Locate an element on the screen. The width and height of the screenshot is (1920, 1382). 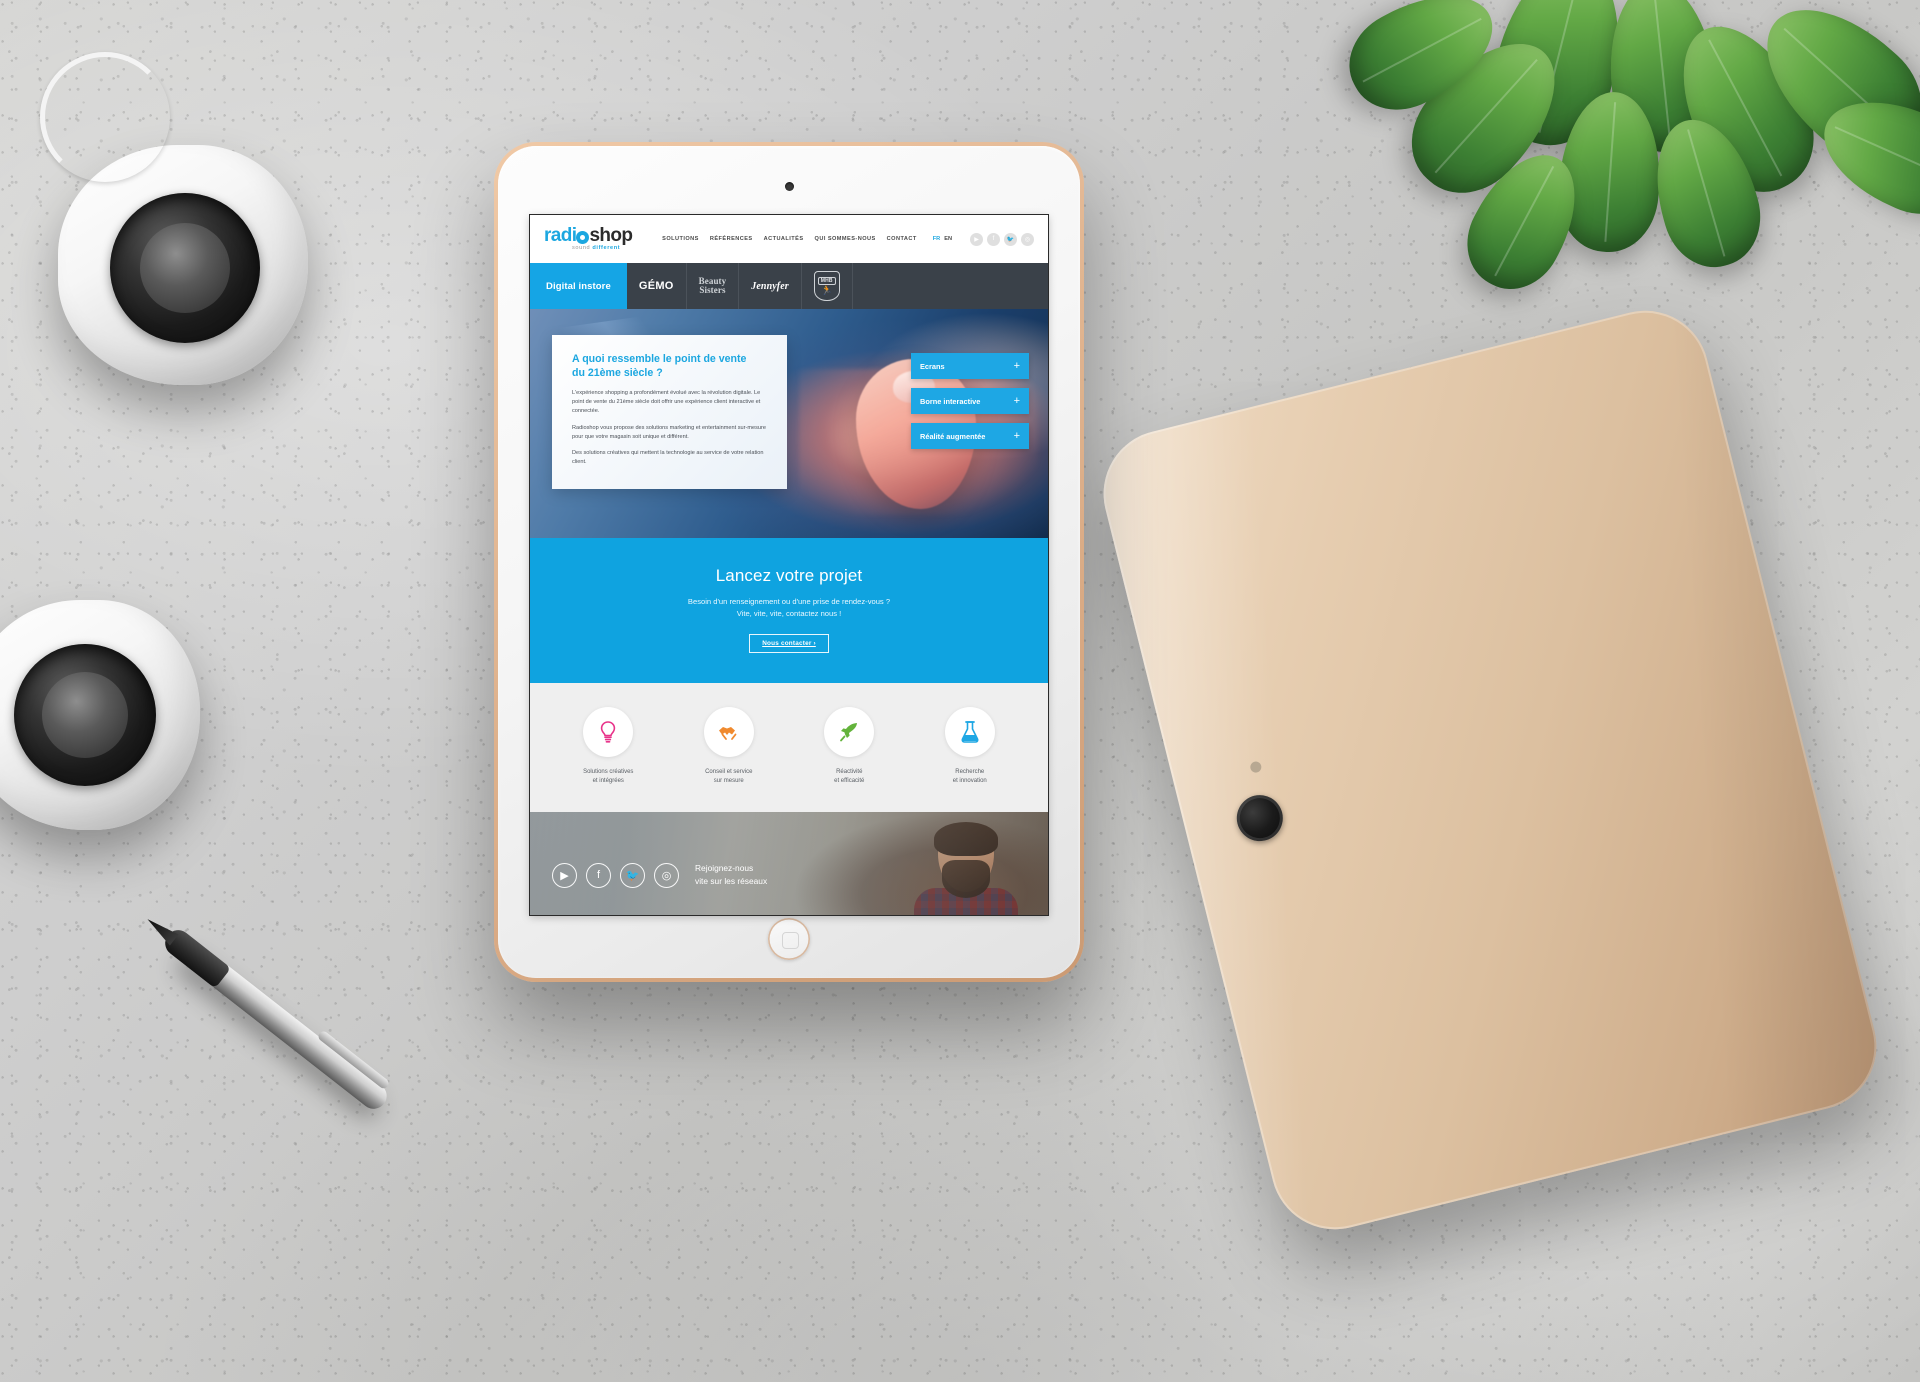
handshake-glyph is located at coordinates (727, 733).